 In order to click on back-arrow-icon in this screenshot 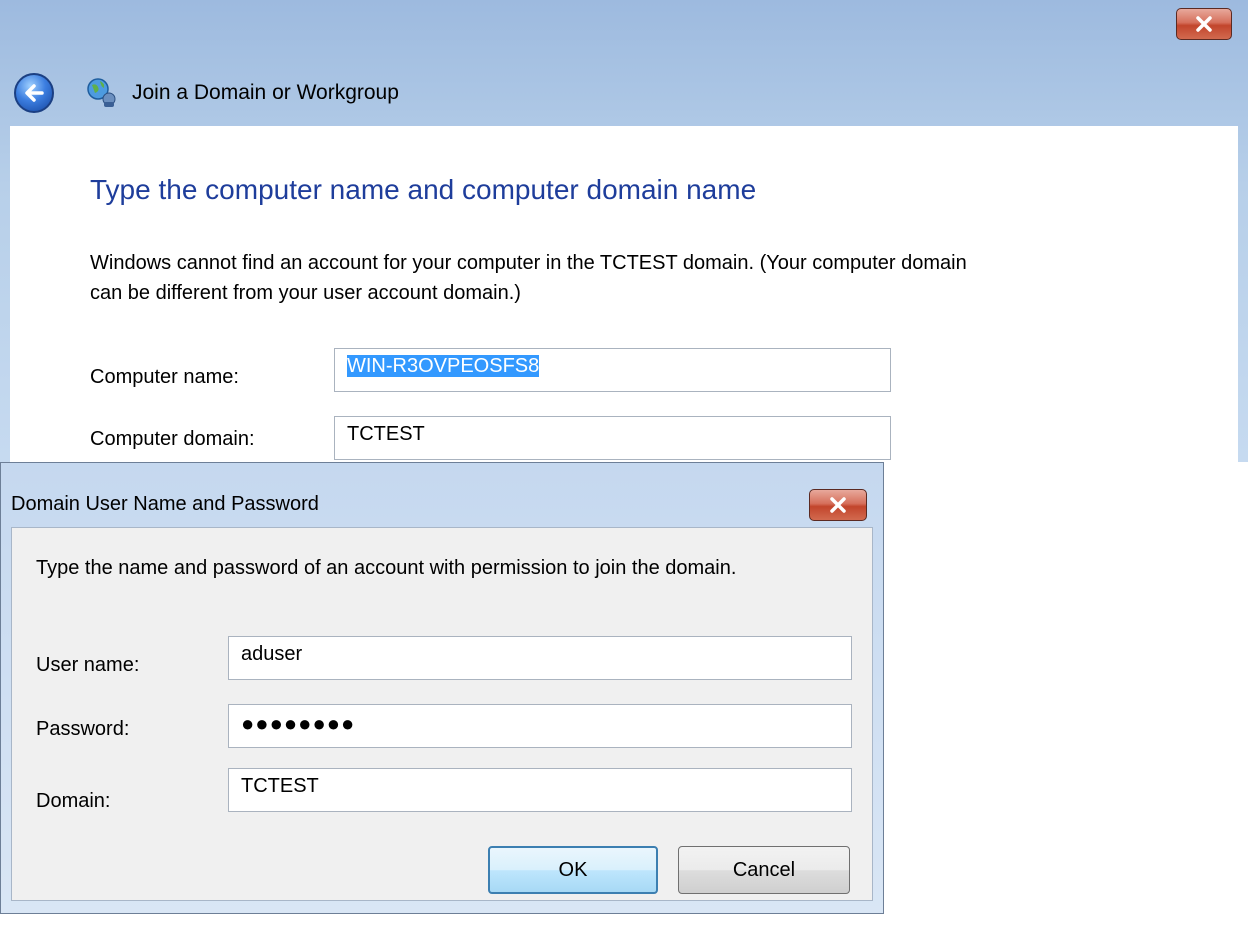, I will do `click(34, 93)`.